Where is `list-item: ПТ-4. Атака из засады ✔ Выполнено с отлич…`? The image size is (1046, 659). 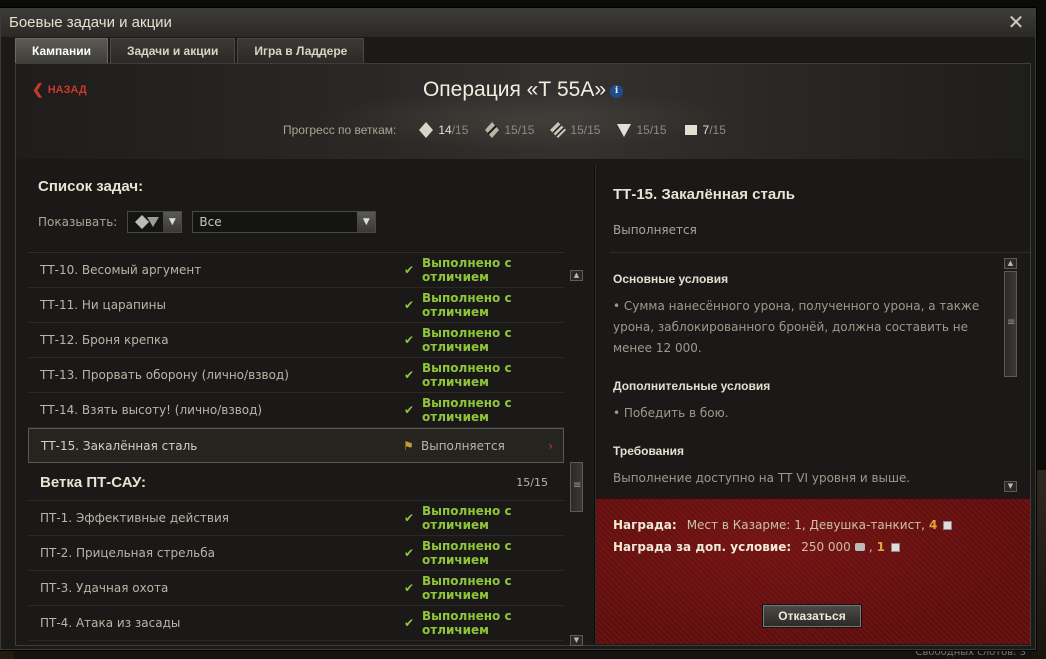
list-item: ПТ-4. Атака из засады ✔ Выполнено с отлич… is located at coordinates (296, 623).